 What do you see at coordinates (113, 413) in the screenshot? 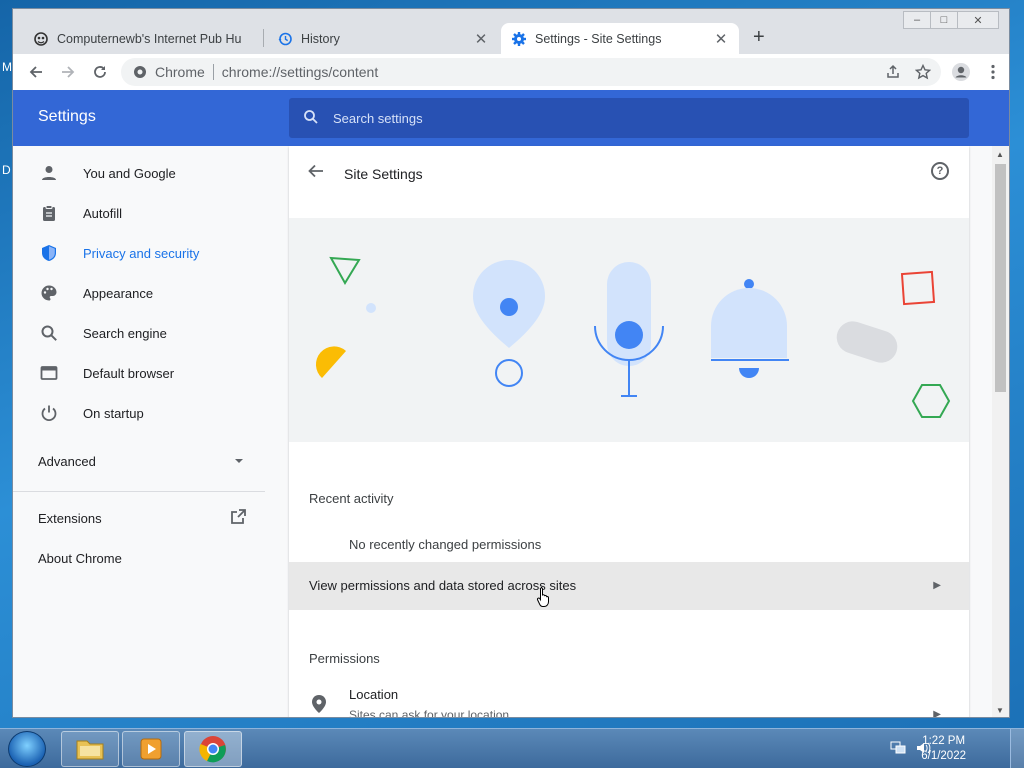
I see `sidebar-item-label: On startup` at bounding box center [113, 413].